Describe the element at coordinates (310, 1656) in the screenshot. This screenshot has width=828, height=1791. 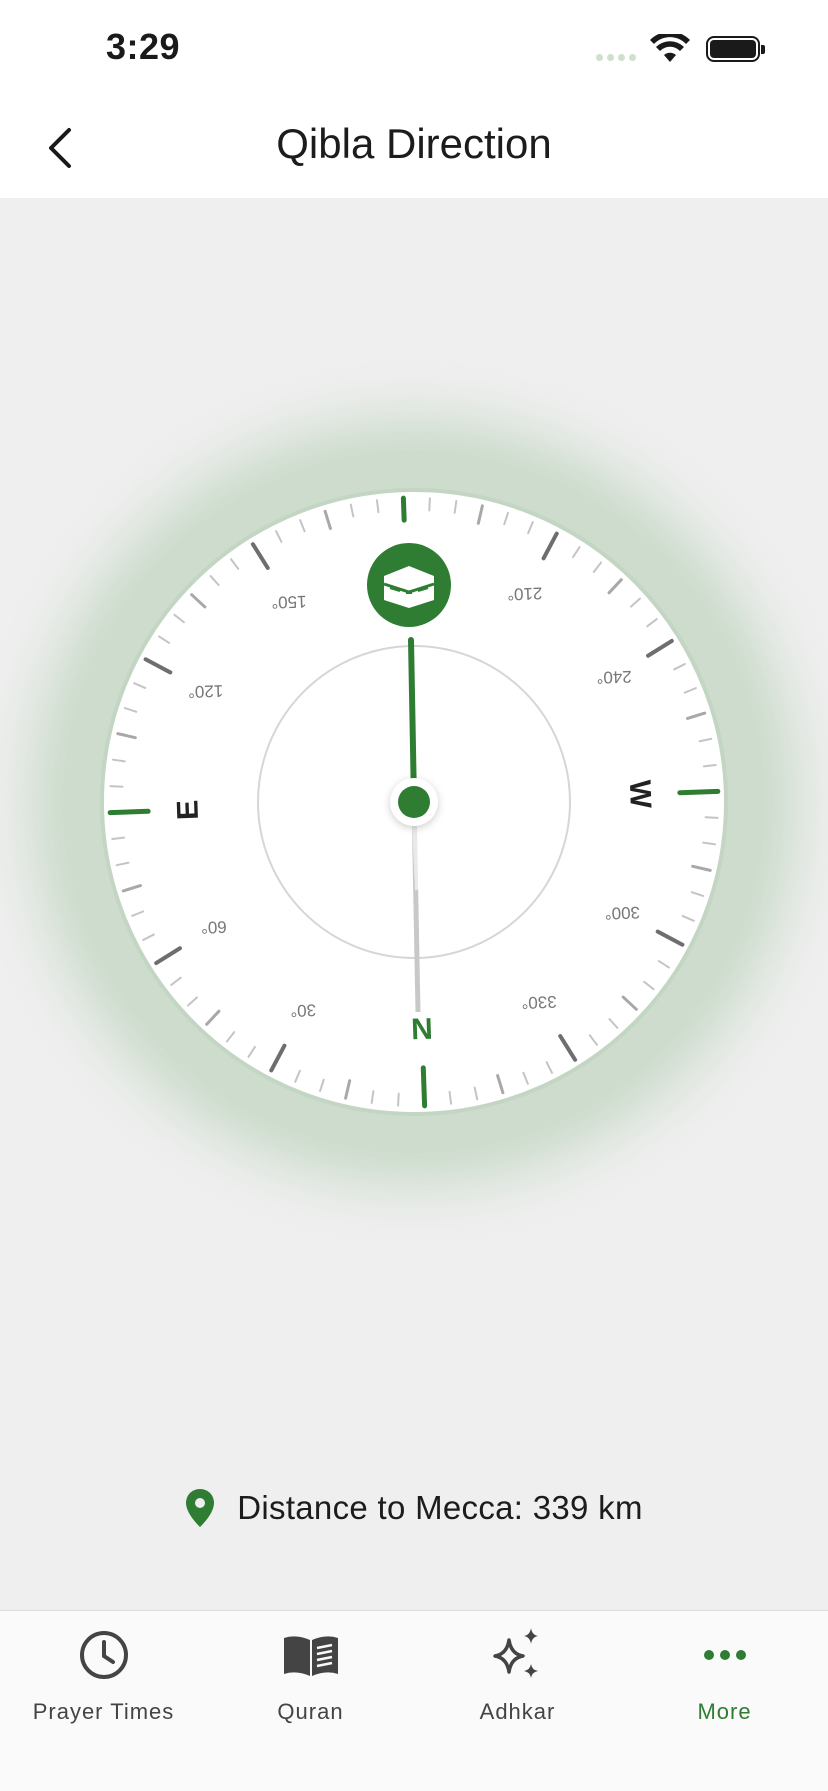
I see `book-icon` at that location.